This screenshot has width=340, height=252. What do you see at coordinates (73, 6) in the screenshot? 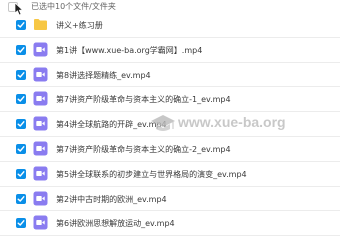
I see `selection-count-text: 已选中10个文件/文件夹` at bounding box center [73, 6].